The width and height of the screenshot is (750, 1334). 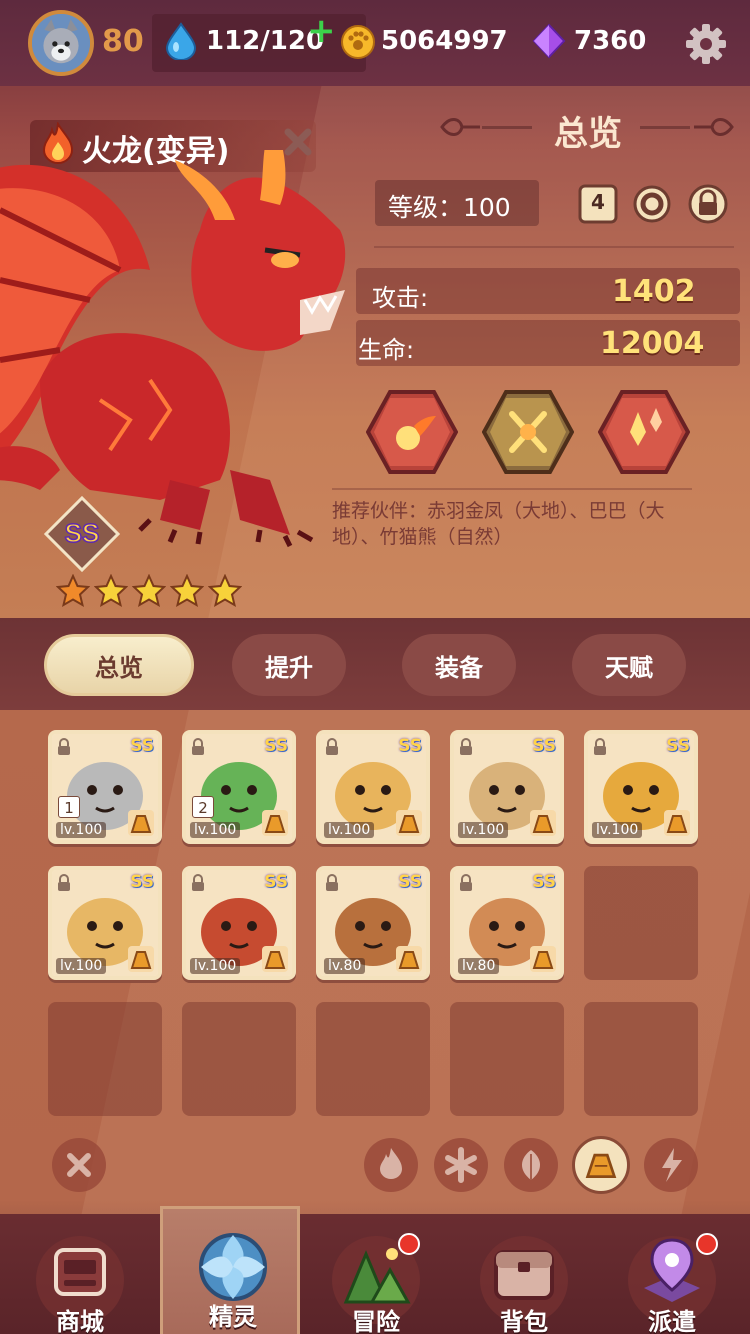 I want to click on water-drop-icon, so click(x=181, y=41).